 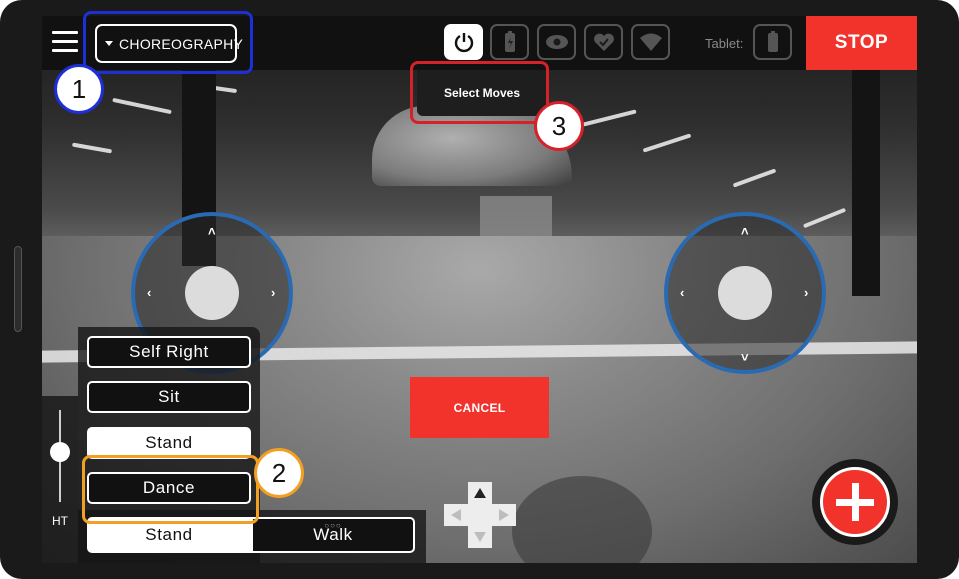 I want to click on gait-options-indicator: ○○○, so click(x=333, y=525).